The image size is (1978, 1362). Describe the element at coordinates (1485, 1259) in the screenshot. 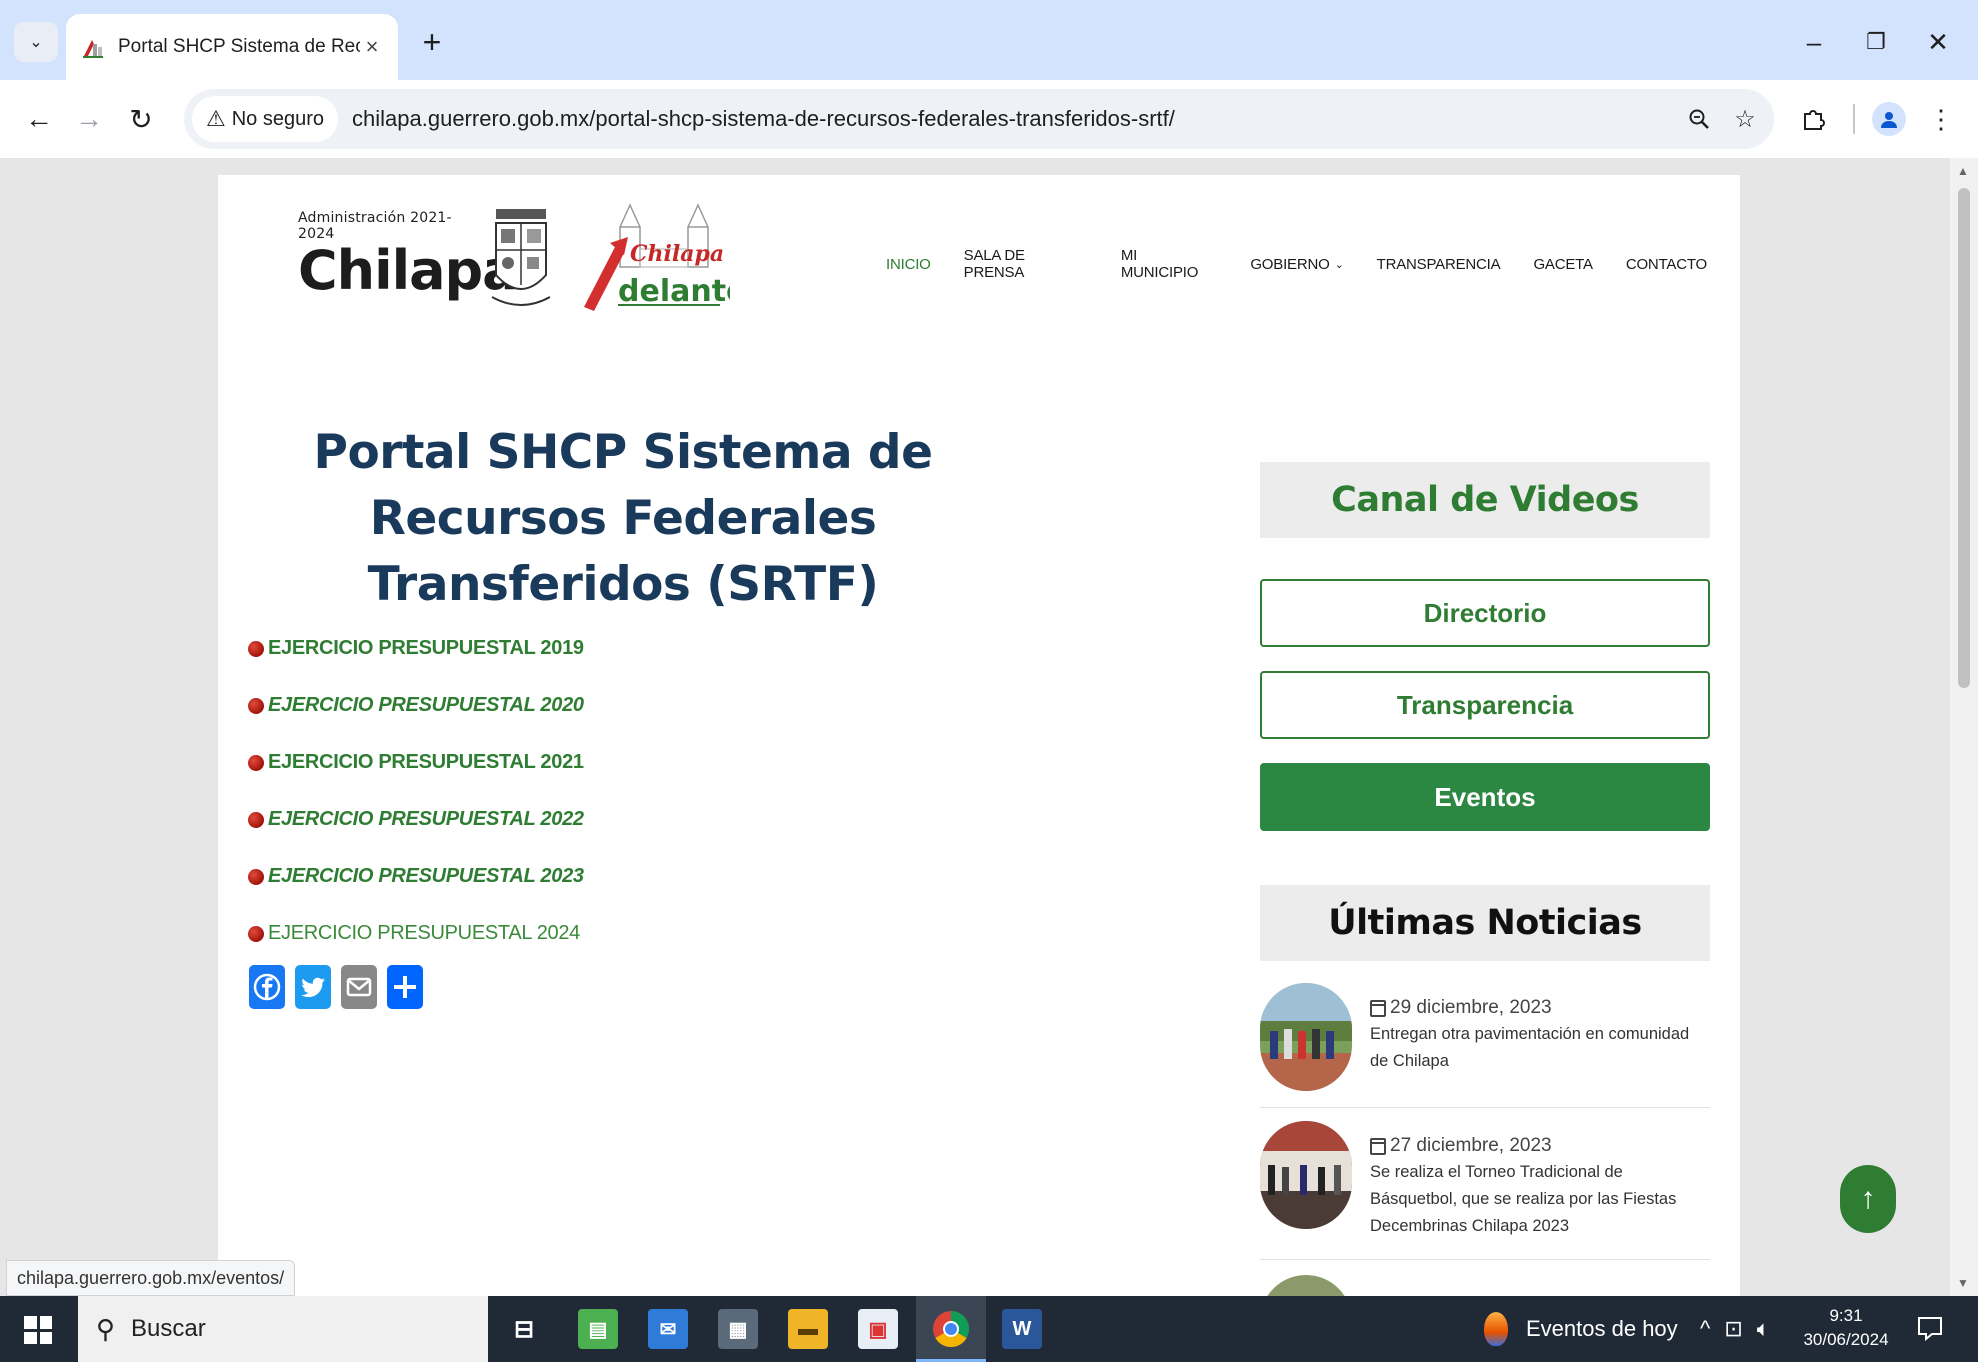

I see `news-divider` at that location.